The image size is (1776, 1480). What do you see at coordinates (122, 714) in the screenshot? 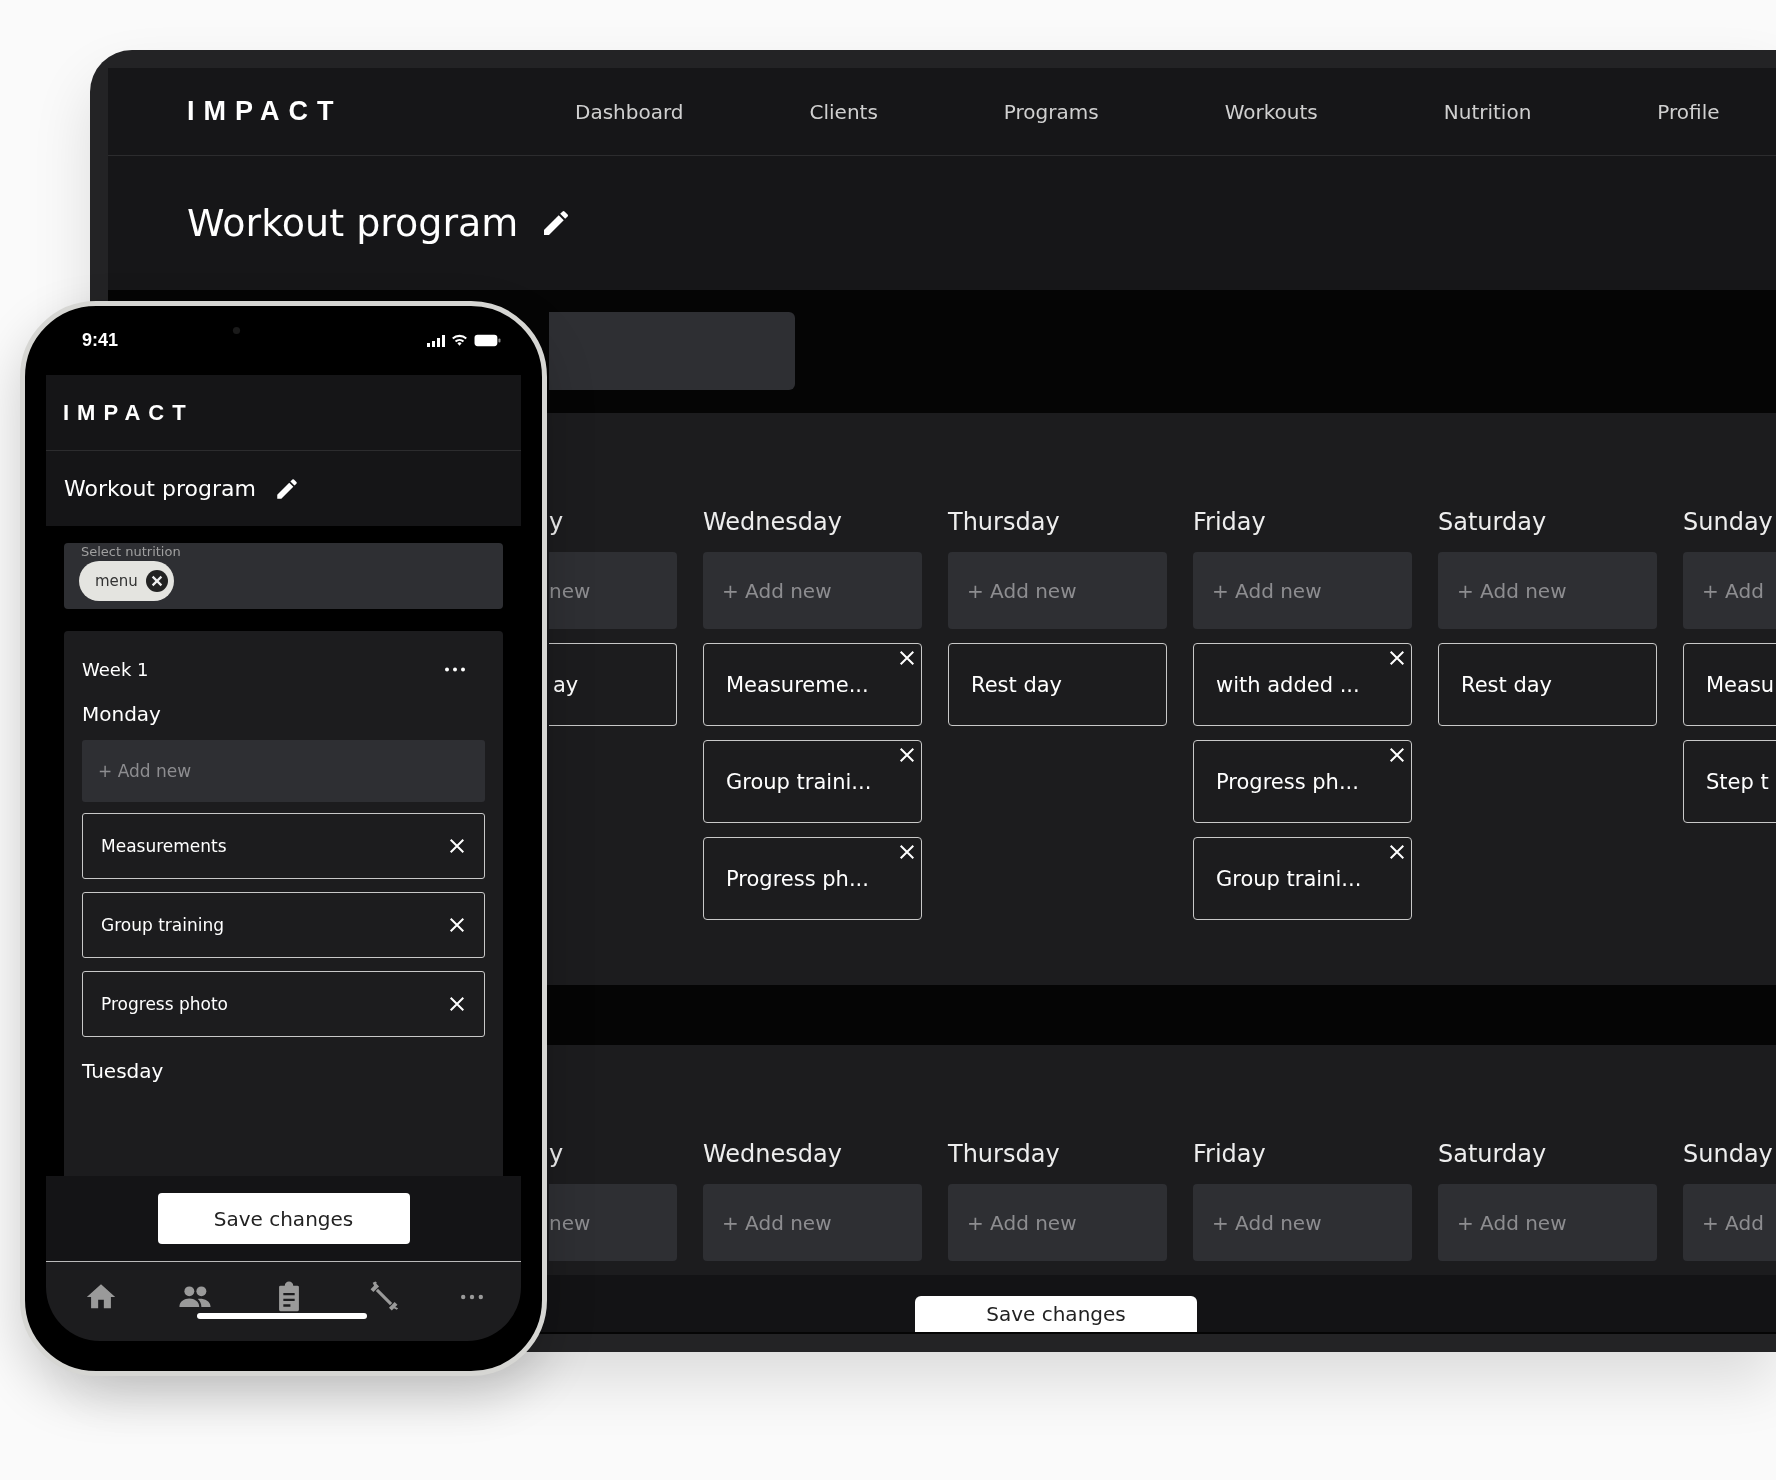
I see `day-heading: Monday` at bounding box center [122, 714].